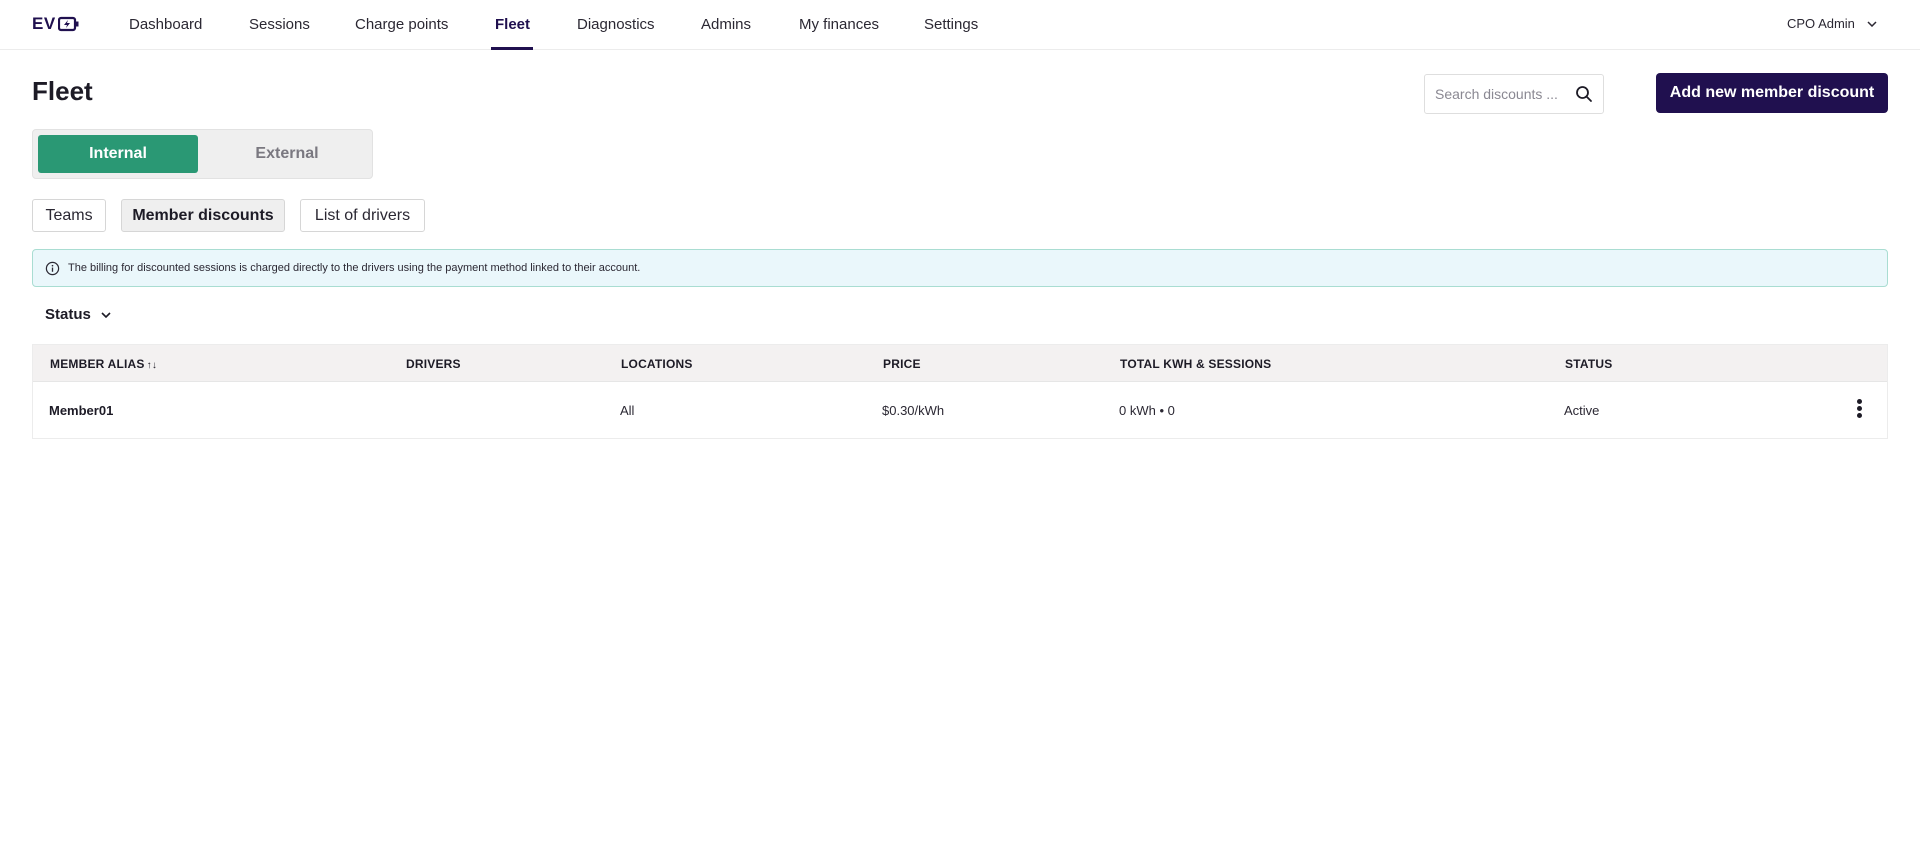  What do you see at coordinates (512, 24) in the screenshot?
I see `nav-fleet: Fleet` at bounding box center [512, 24].